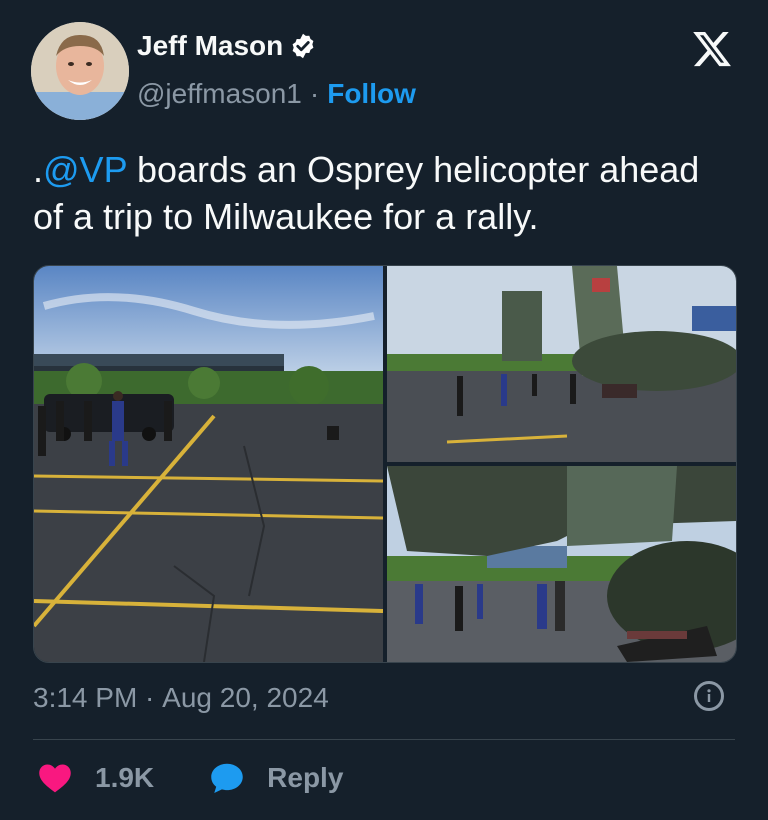 The image size is (768, 820). I want to click on author-handle: @jeffmason1, so click(219, 94).